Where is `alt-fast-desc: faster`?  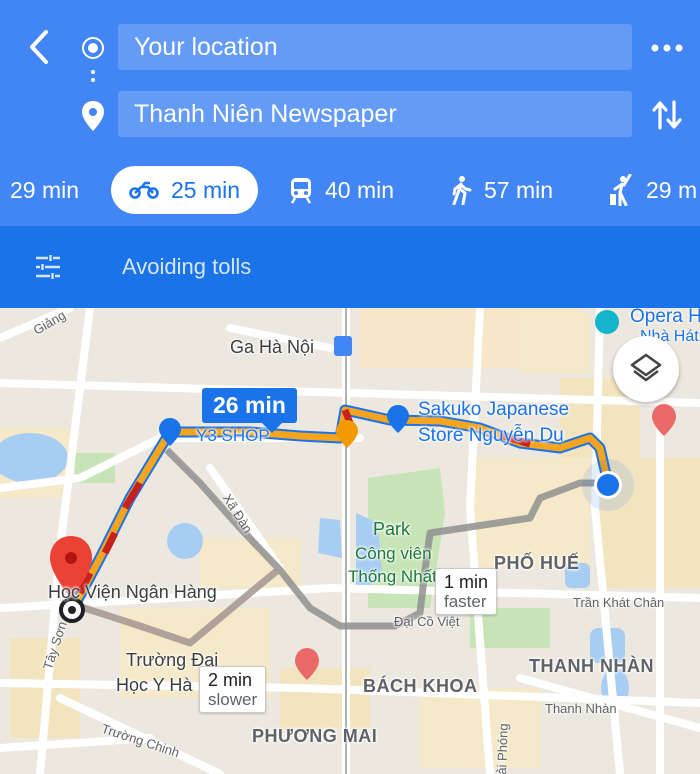
alt-fast-desc: faster is located at coordinates (465, 601).